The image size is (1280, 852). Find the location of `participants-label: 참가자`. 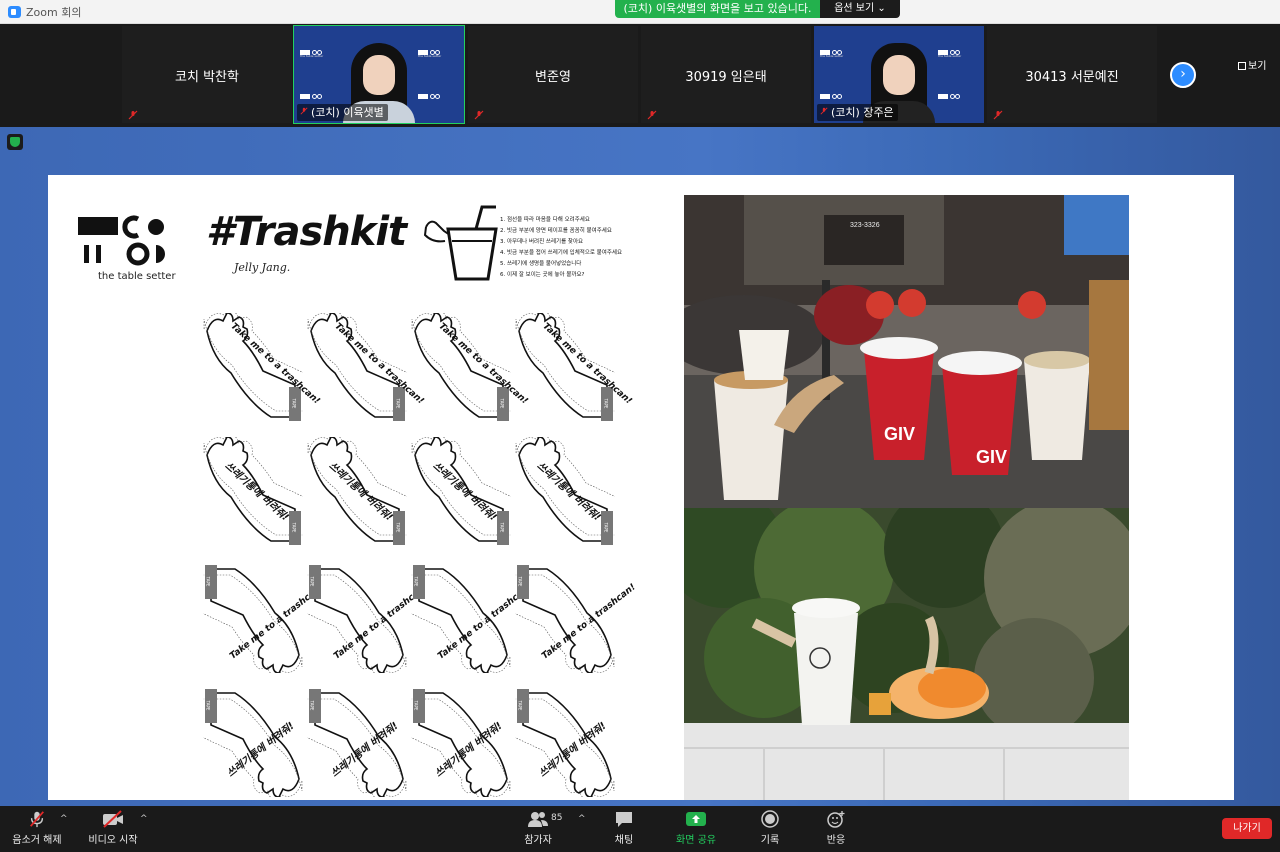

participants-label: 참가자 is located at coordinates (538, 840).